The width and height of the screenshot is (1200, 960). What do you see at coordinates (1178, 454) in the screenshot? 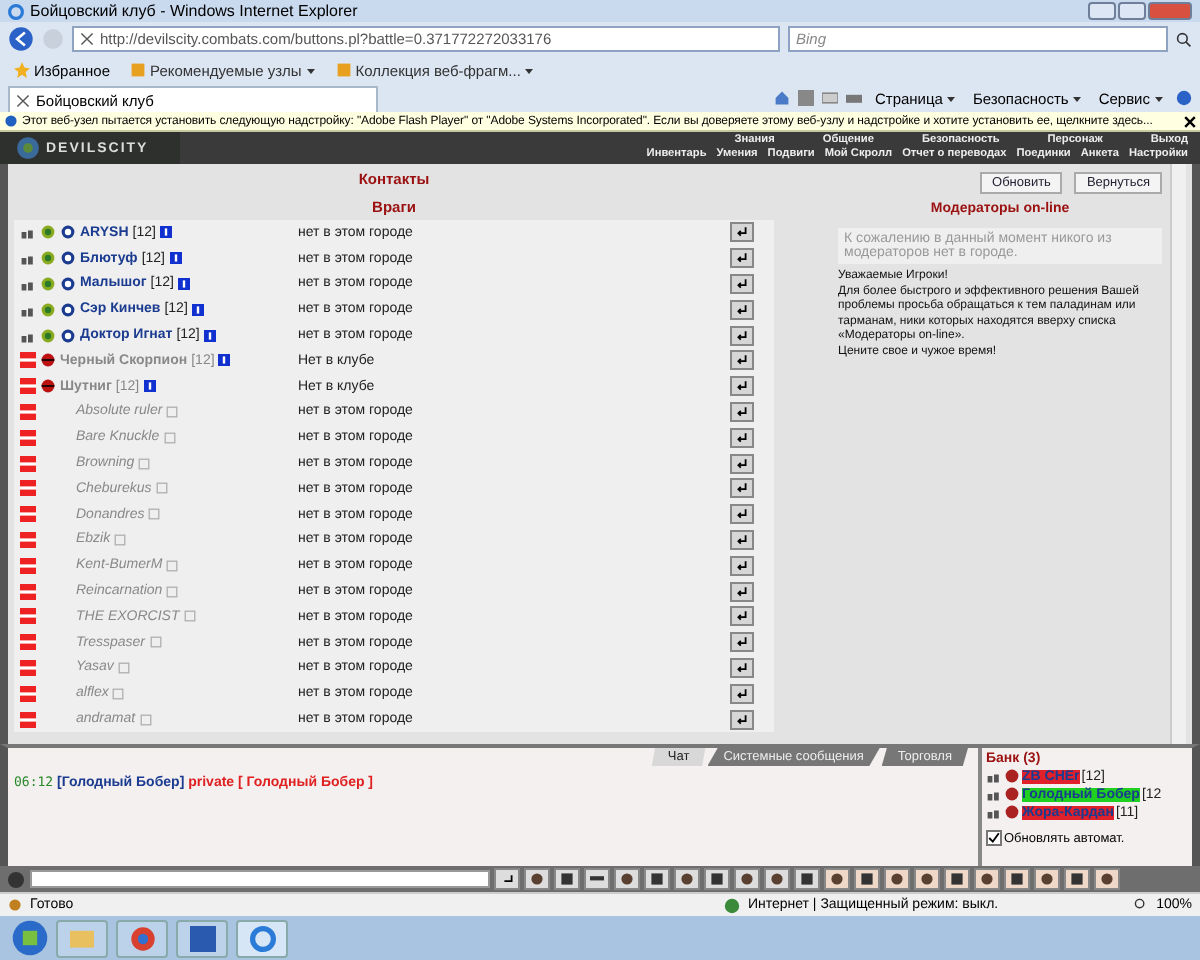
I see `scrollbar` at bounding box center [1178, 454].